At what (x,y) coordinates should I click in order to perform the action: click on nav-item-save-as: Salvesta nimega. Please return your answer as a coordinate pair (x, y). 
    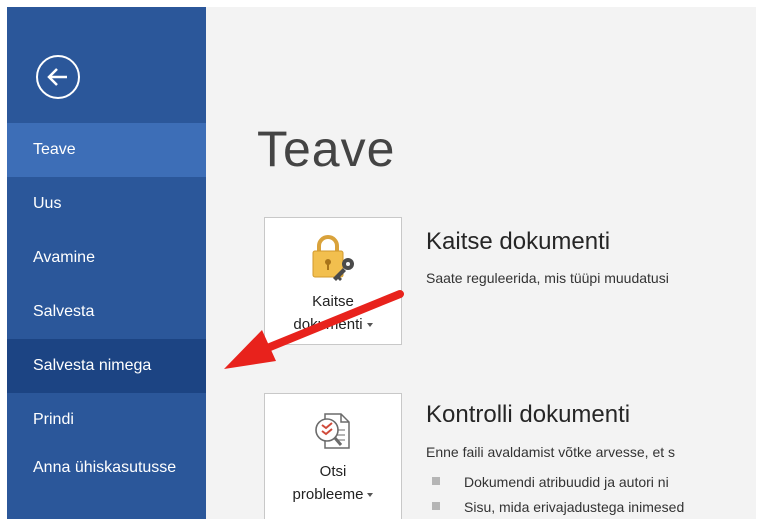
    Looking at the image, I should click on (106, 366).